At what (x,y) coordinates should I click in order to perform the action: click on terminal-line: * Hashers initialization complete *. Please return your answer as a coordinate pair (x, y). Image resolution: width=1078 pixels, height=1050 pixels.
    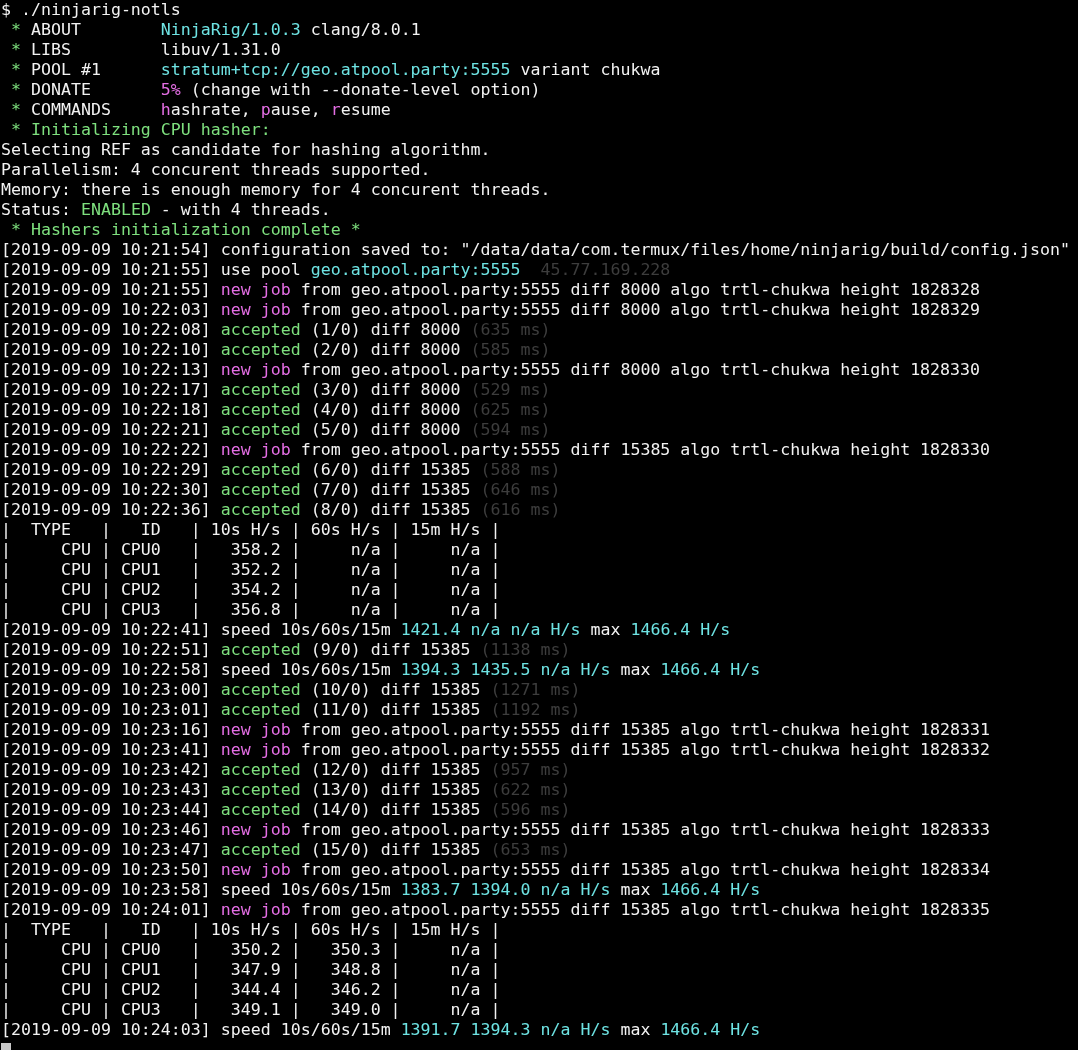
    Looking at the image, I should click on (185, 230).